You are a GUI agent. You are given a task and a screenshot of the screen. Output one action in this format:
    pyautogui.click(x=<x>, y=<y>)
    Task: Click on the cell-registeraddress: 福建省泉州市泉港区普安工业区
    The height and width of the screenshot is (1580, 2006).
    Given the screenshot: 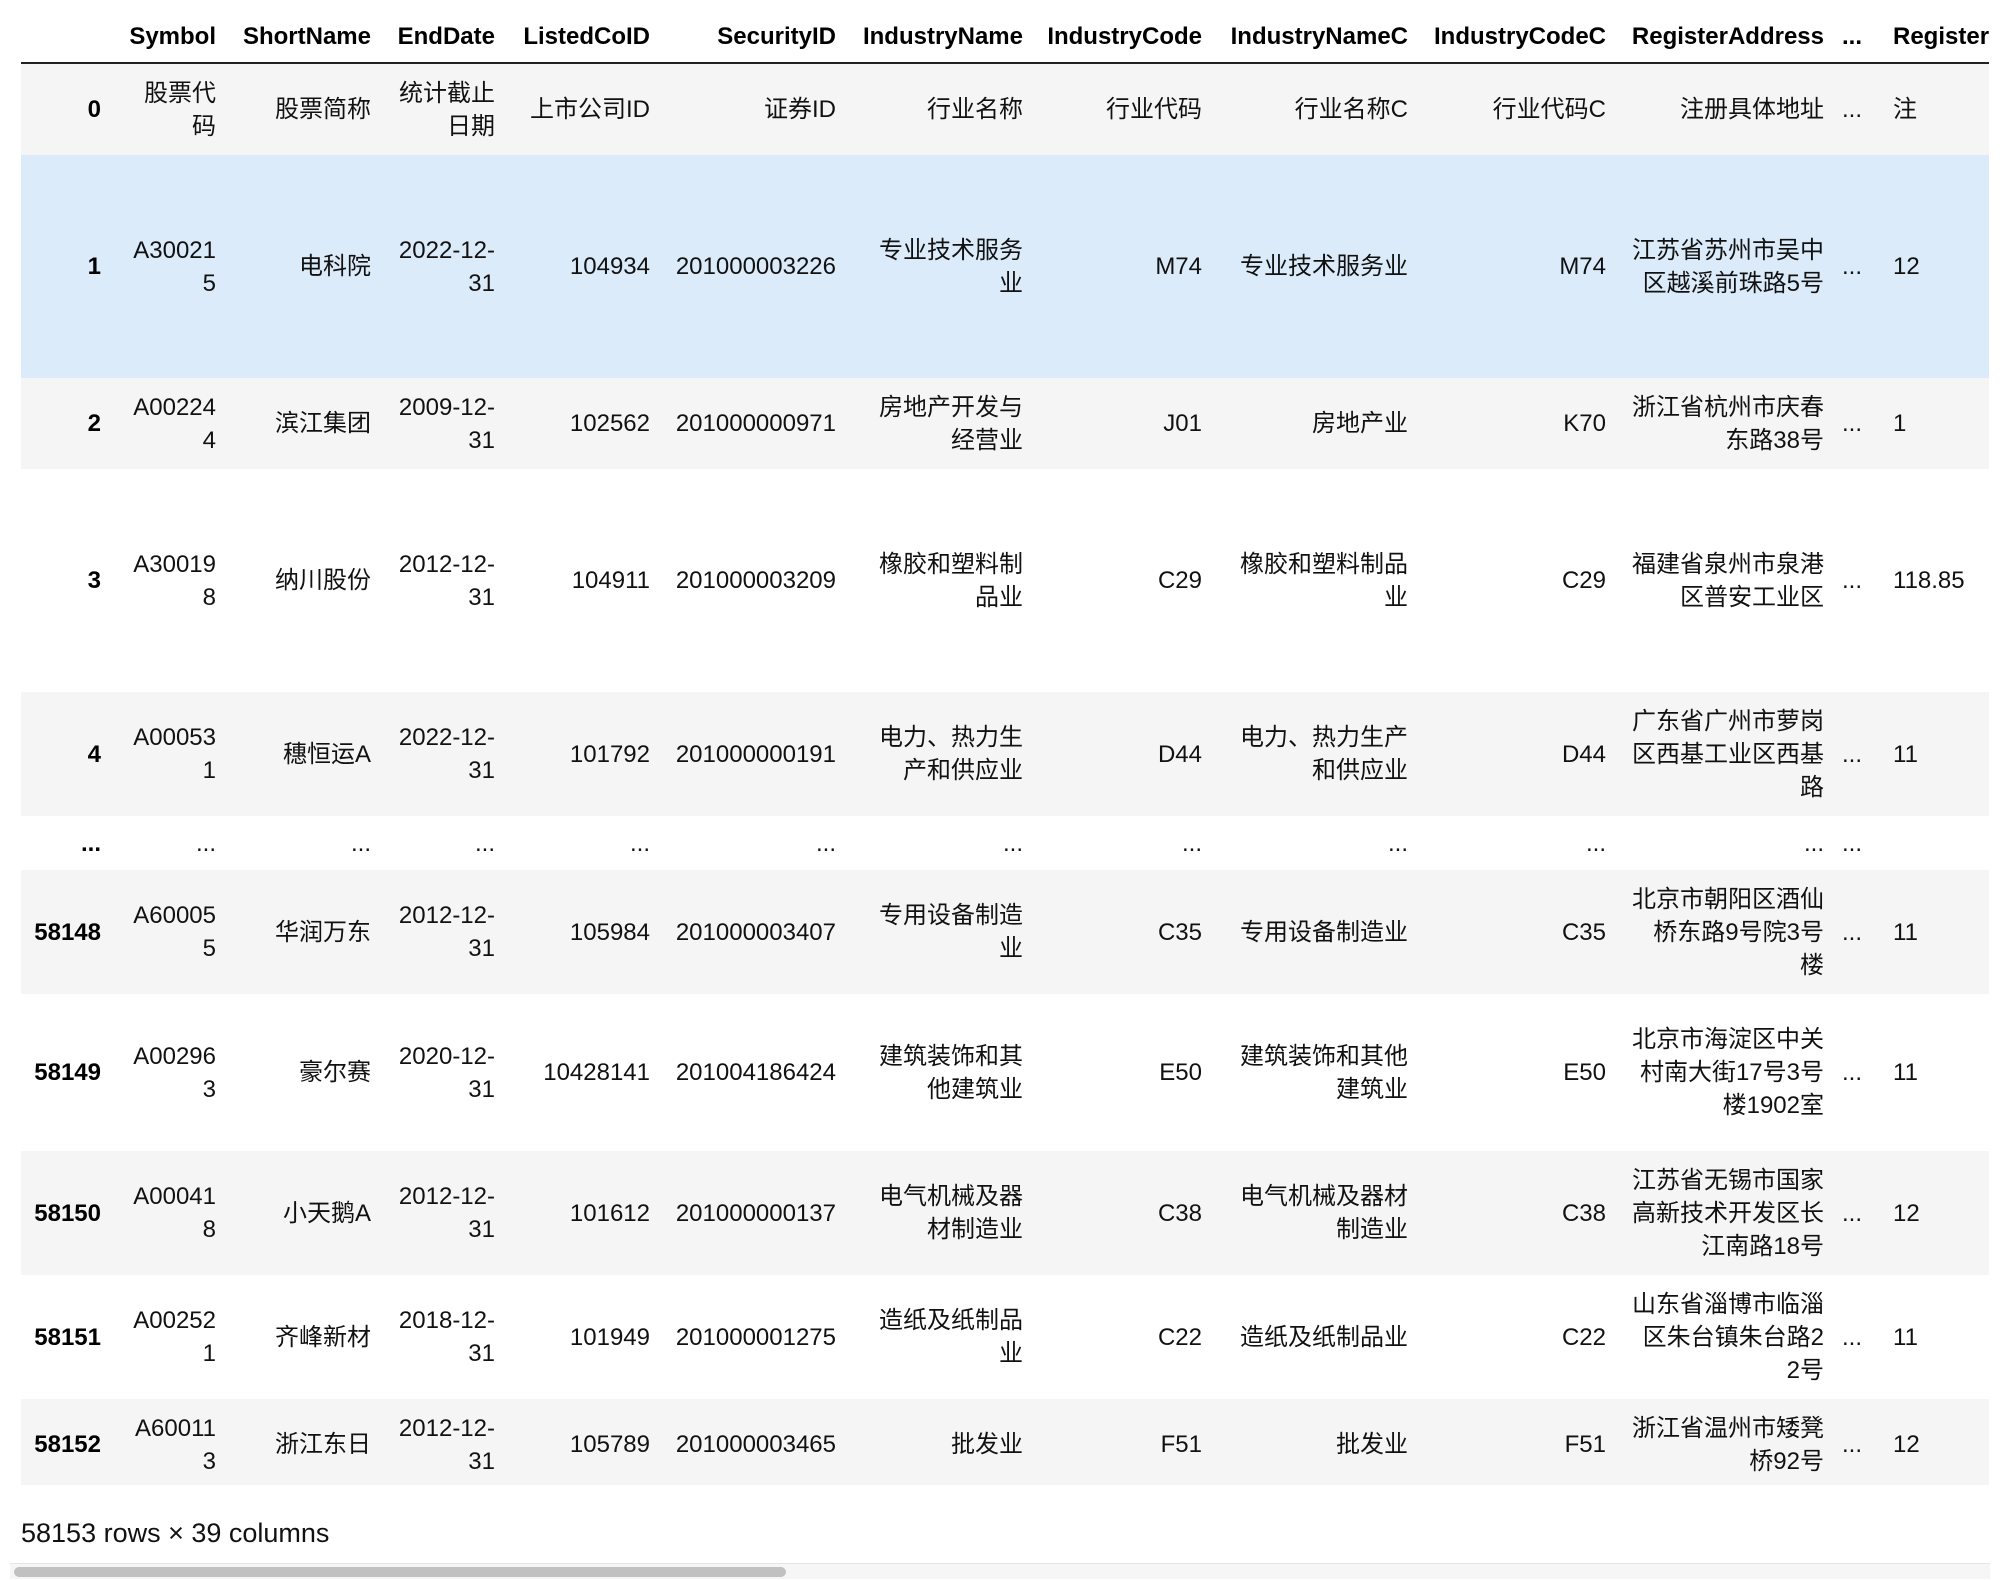 What is the action you would take?
    pyautogui.click(x=1728, y=580)
    